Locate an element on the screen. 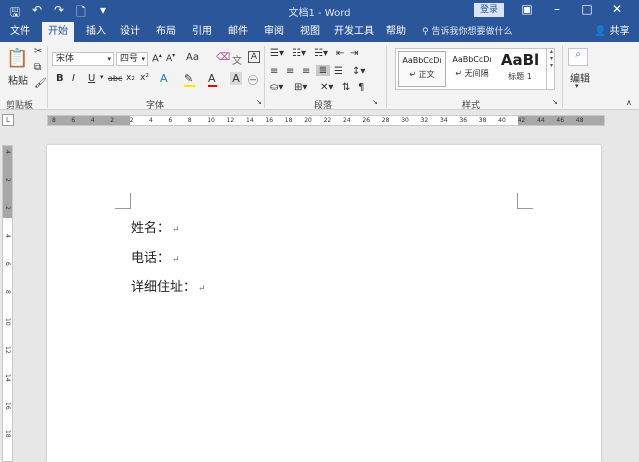 This screenshot has height=462, width=639. phonetic-guide-icon: 文 is located at coordinates (237, 59).